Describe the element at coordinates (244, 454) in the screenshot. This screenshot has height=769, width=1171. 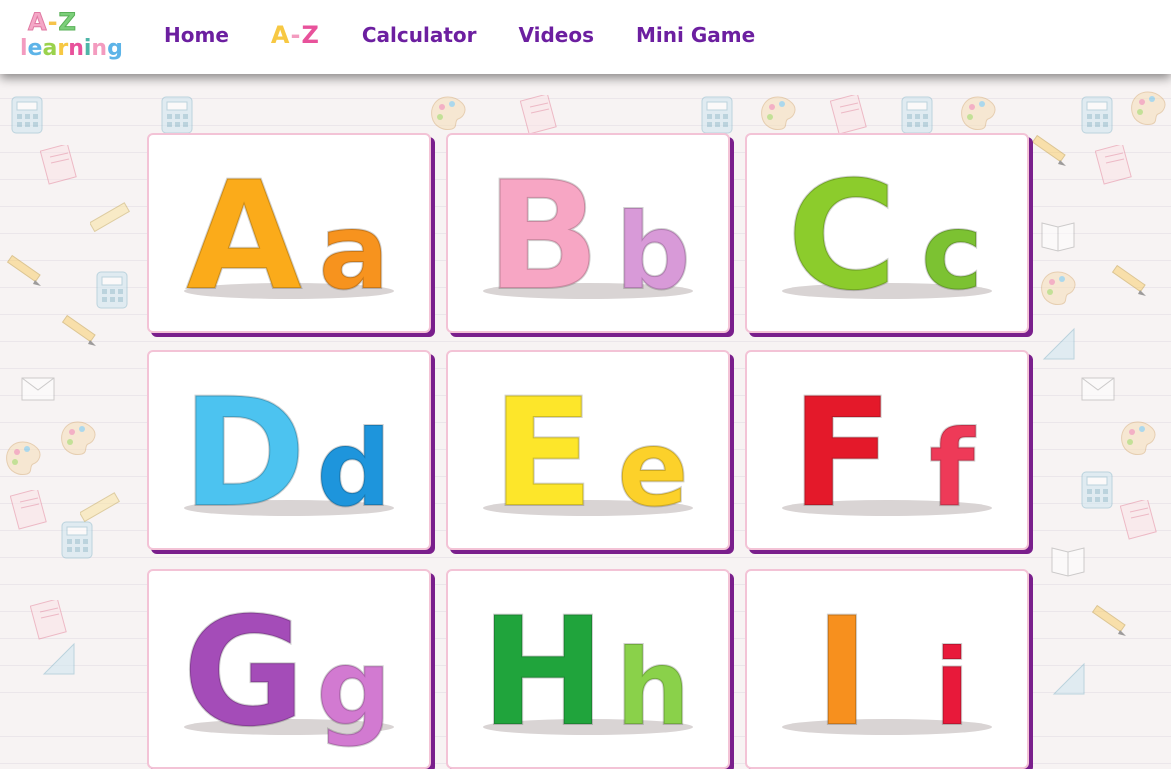
I see `uppercase-letter: D` at that location.